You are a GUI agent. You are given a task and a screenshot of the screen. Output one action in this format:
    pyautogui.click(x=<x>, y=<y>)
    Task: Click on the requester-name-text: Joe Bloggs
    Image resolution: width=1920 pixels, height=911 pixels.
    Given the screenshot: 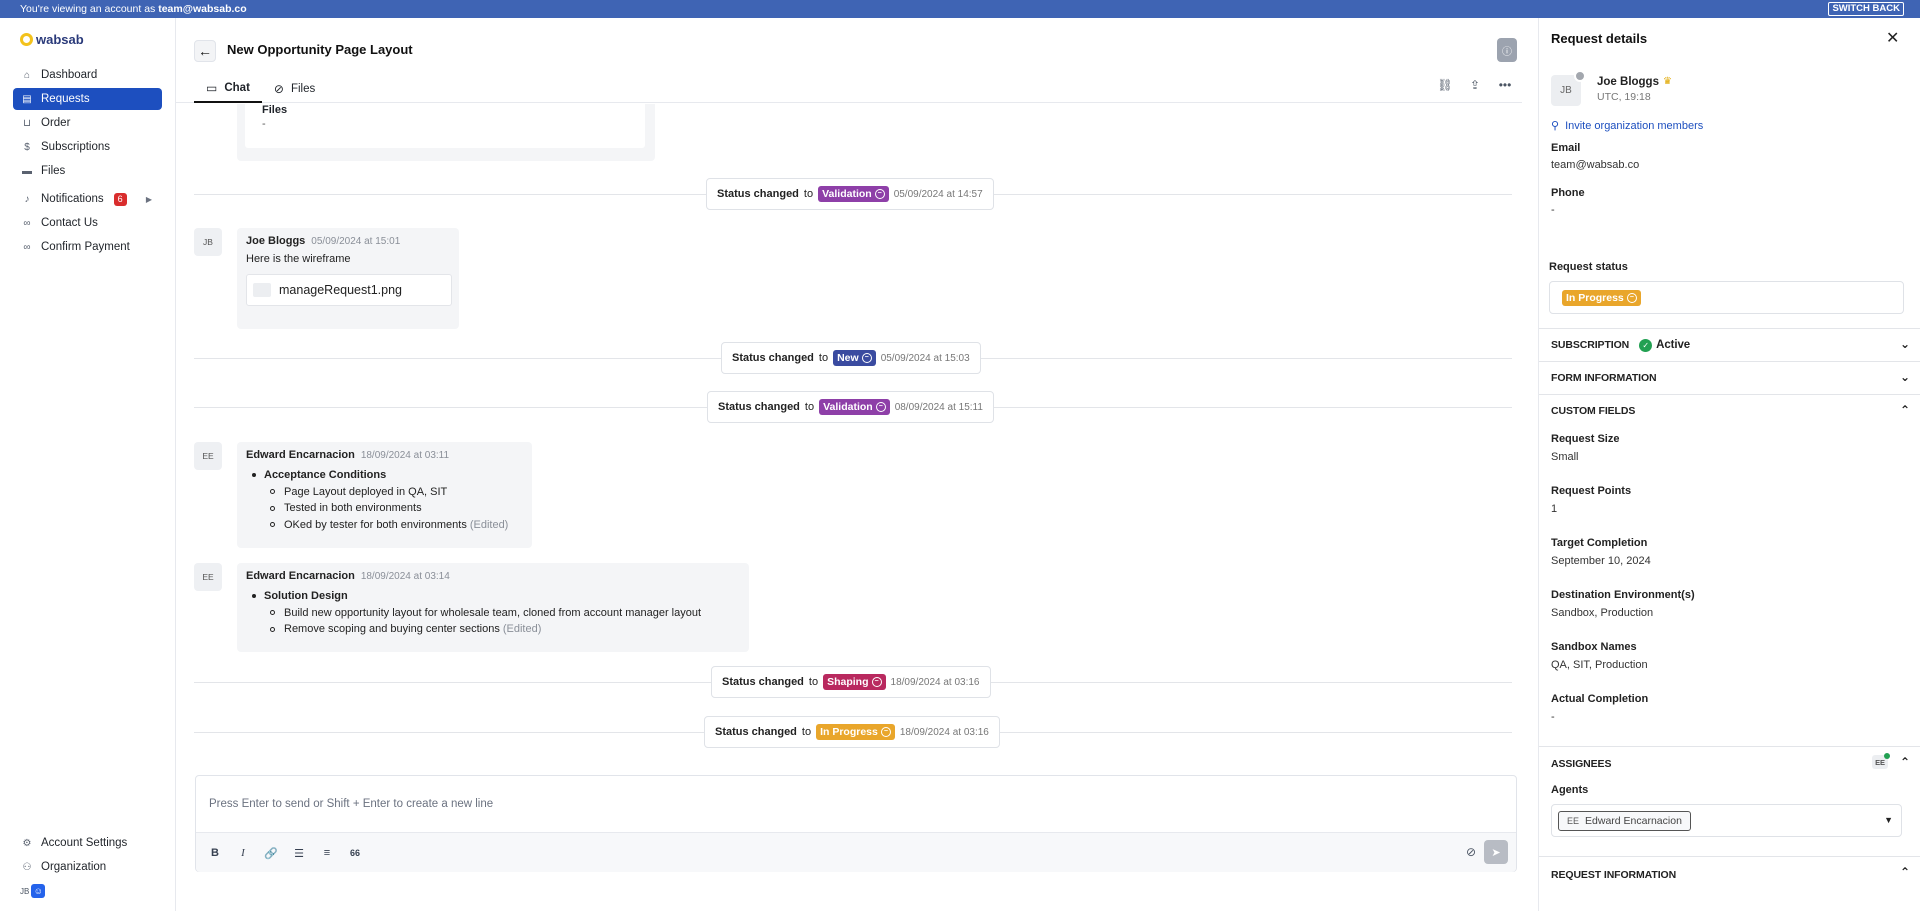 What is the action you would take?
    pyautogui.click(x=1628, y=82)
    